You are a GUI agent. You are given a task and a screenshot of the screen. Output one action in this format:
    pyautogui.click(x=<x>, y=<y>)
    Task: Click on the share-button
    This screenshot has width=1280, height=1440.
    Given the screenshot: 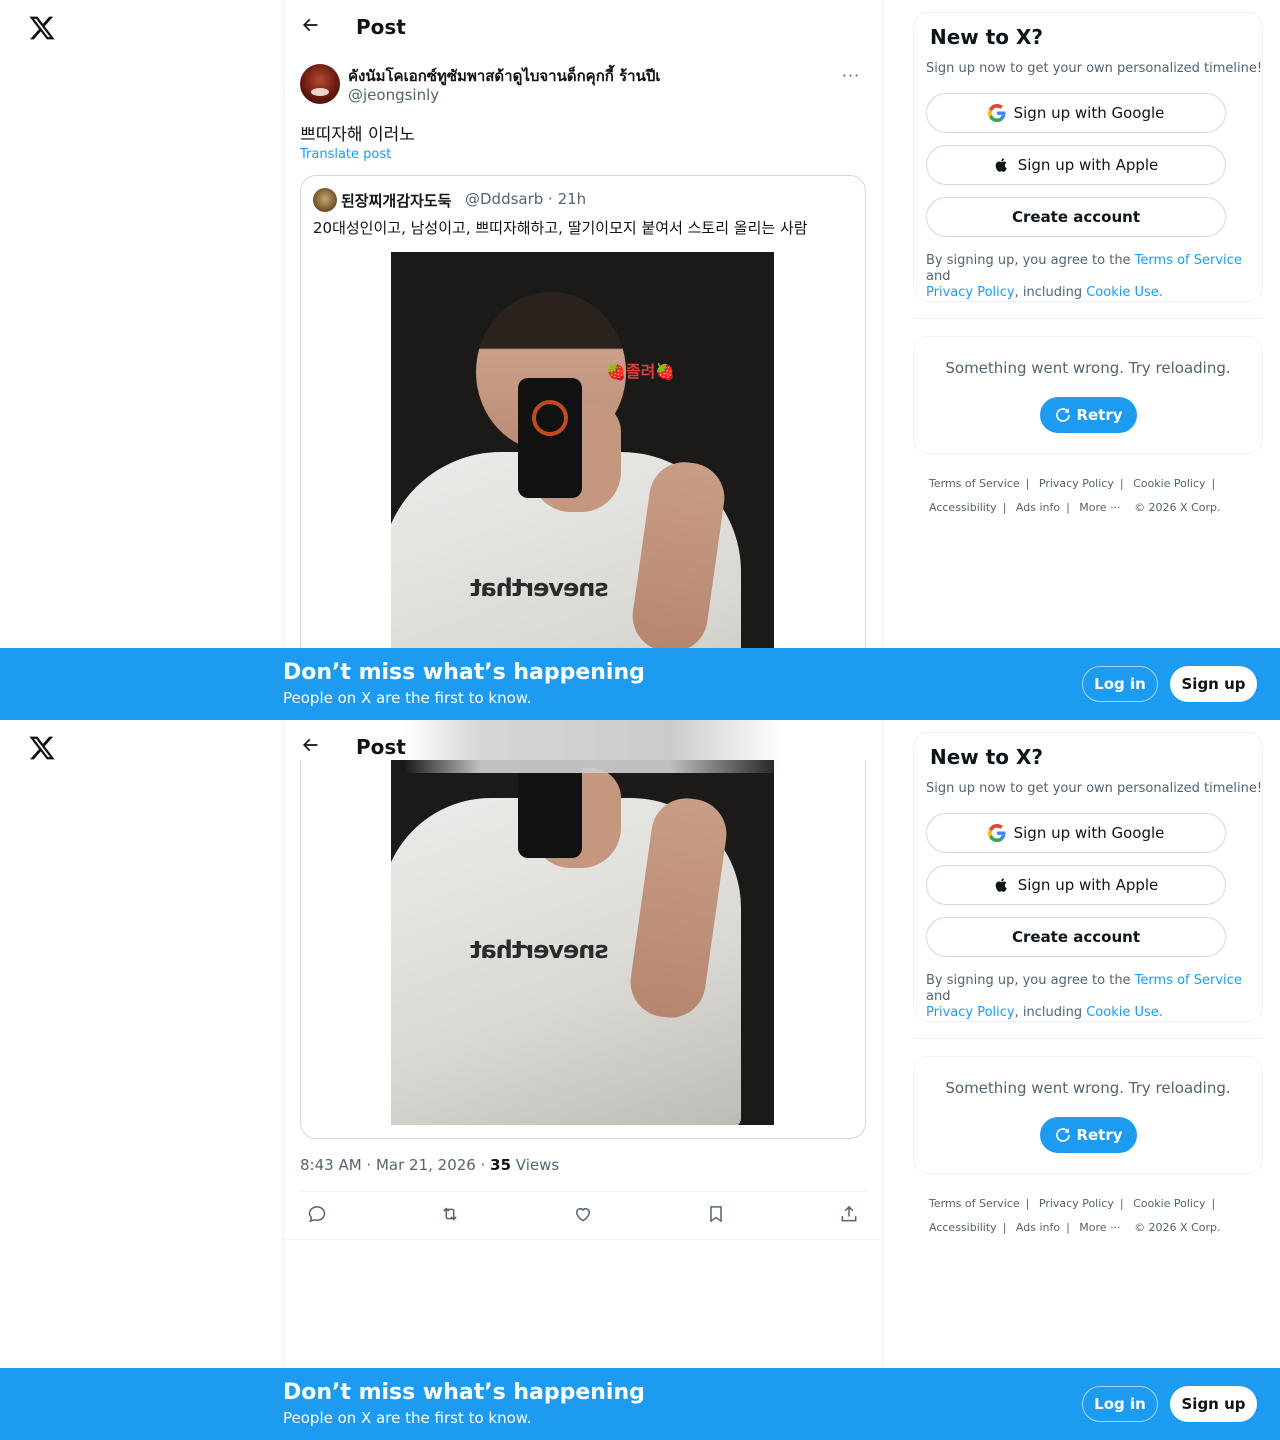 What is the action you would take?
    pyautogui.click(x=849, y=1216)
    